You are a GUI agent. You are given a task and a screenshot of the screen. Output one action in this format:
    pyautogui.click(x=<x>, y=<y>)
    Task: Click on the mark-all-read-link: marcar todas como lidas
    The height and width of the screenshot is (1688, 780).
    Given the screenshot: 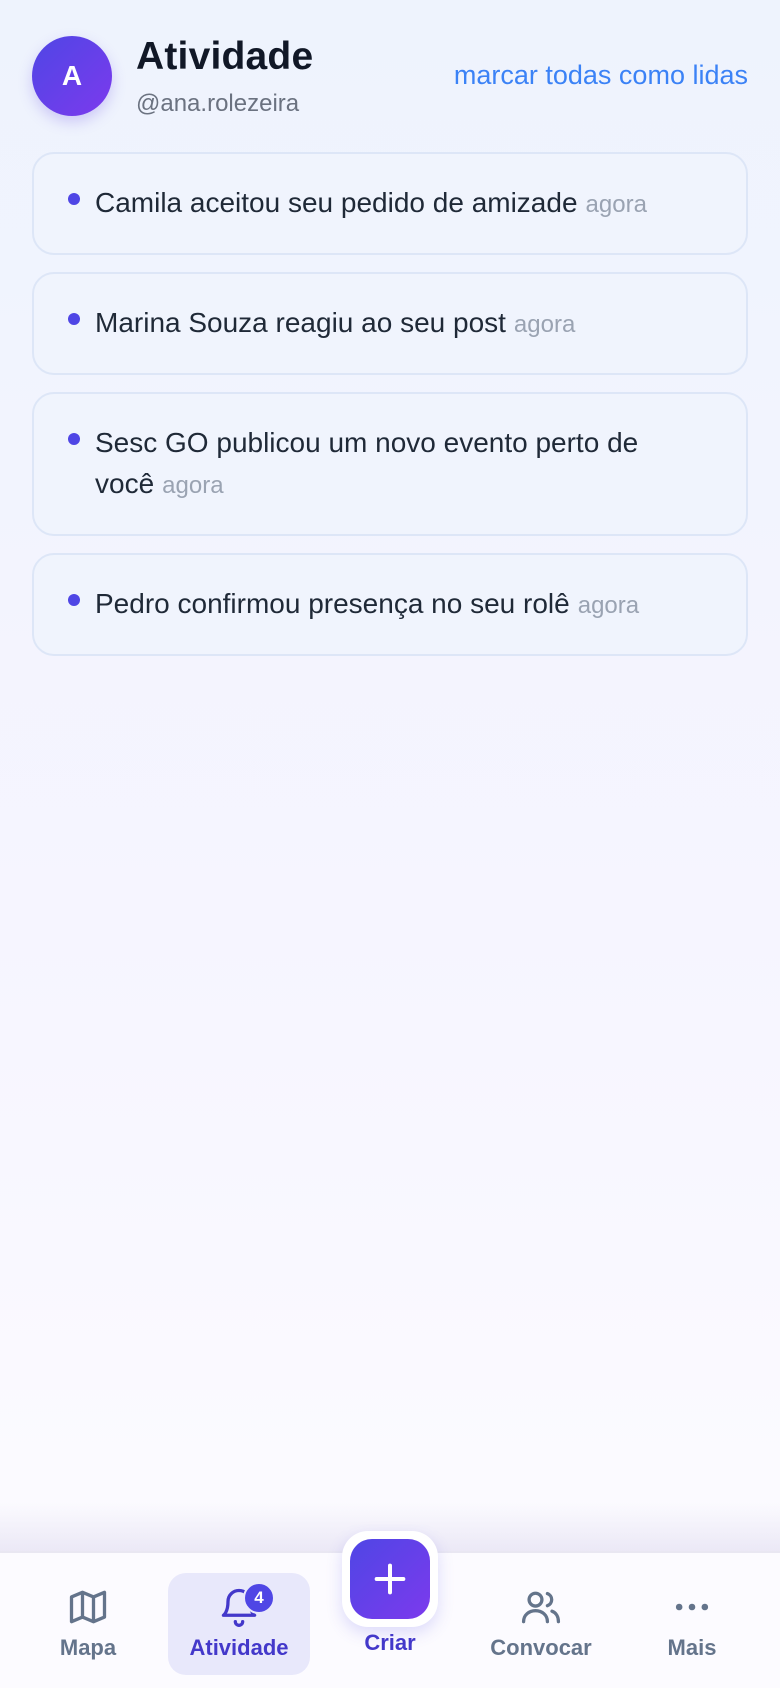 What is the action you would take?
    pyautogui.click(x=601, y=75)
    